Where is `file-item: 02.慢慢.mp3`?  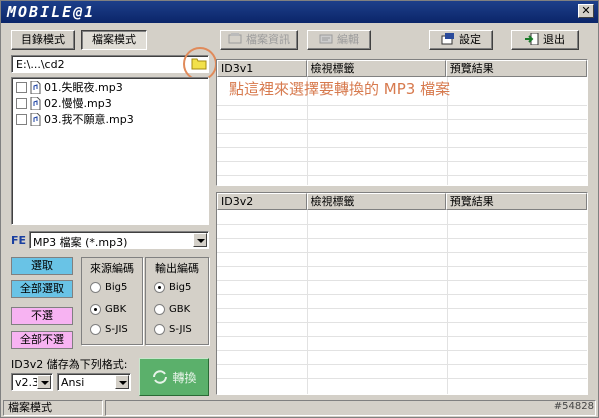 file-item: 02.慢慢.mp3 is located at coordinates (64, 103).